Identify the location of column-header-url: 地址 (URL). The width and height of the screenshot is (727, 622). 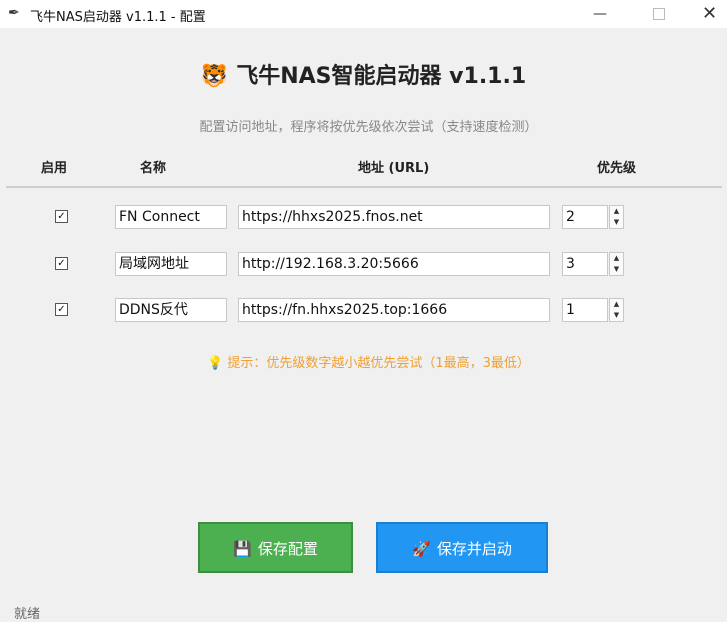
(394, 168).